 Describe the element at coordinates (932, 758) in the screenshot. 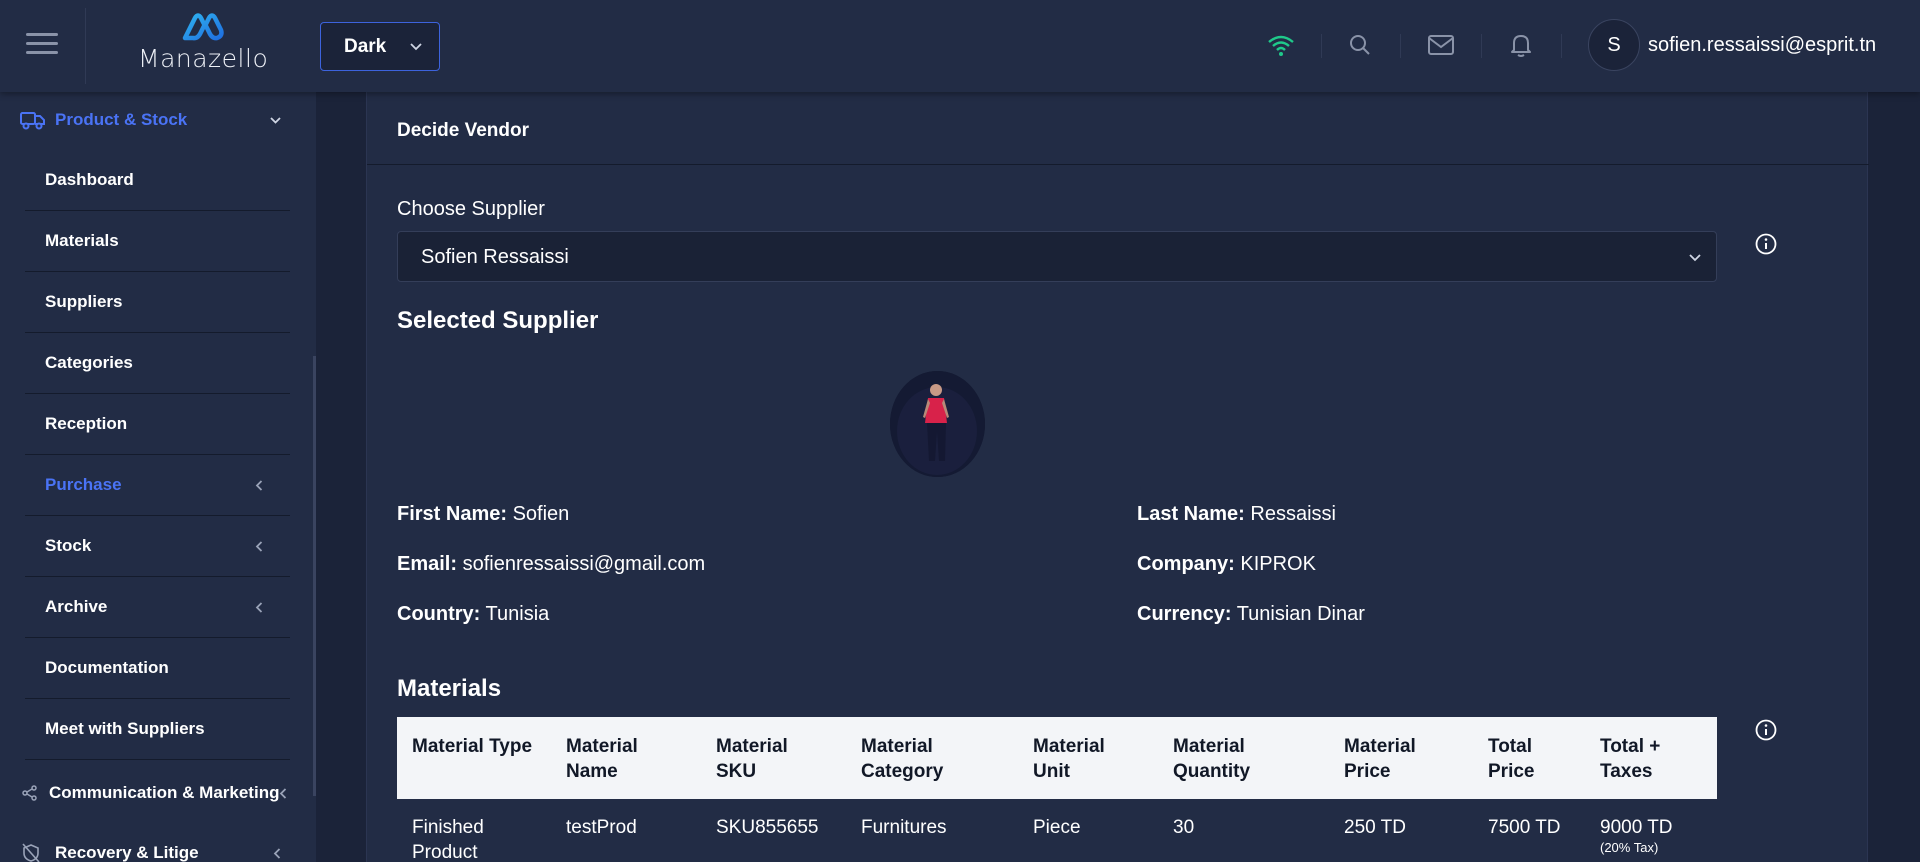

I see `column-header: Material Category` at that location.